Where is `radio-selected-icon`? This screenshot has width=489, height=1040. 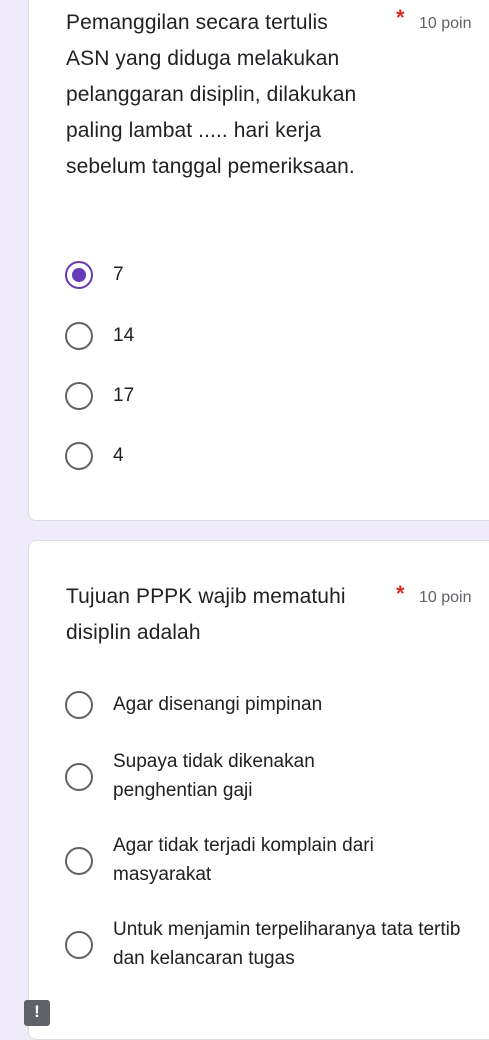 radio-selected-icon is located at coordinates (79, 275).